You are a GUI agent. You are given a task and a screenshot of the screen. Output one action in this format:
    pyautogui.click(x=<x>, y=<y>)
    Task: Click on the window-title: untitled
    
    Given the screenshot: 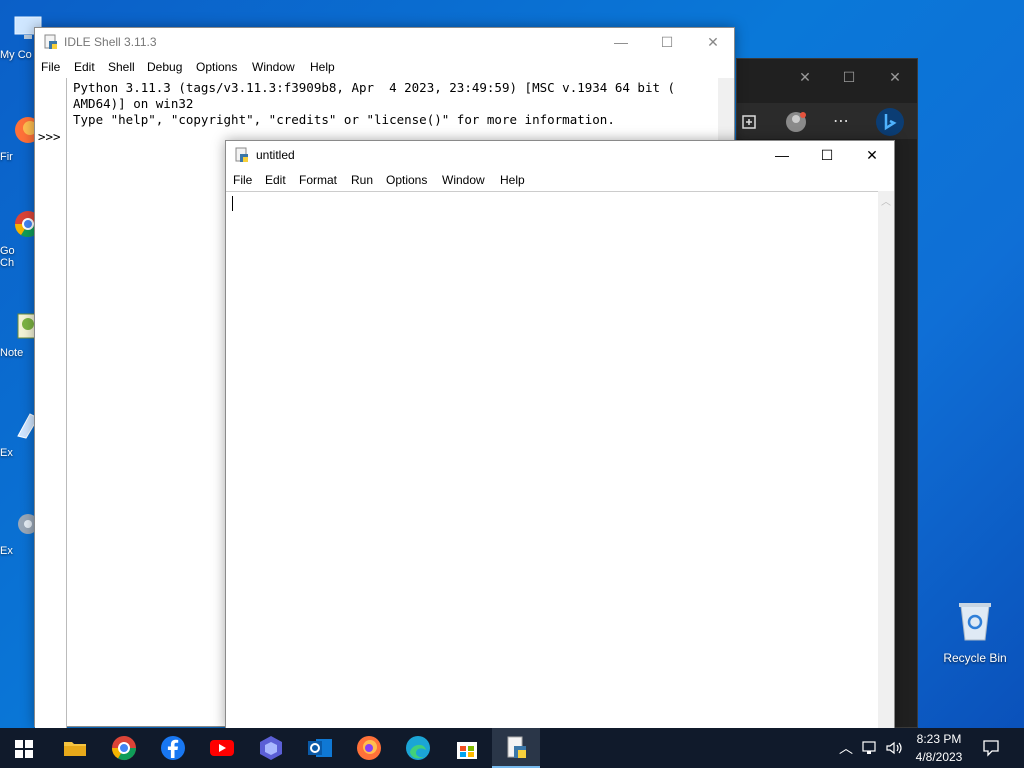 What is the action you would take?
    pyautogui.click(x=275, y=155)
    